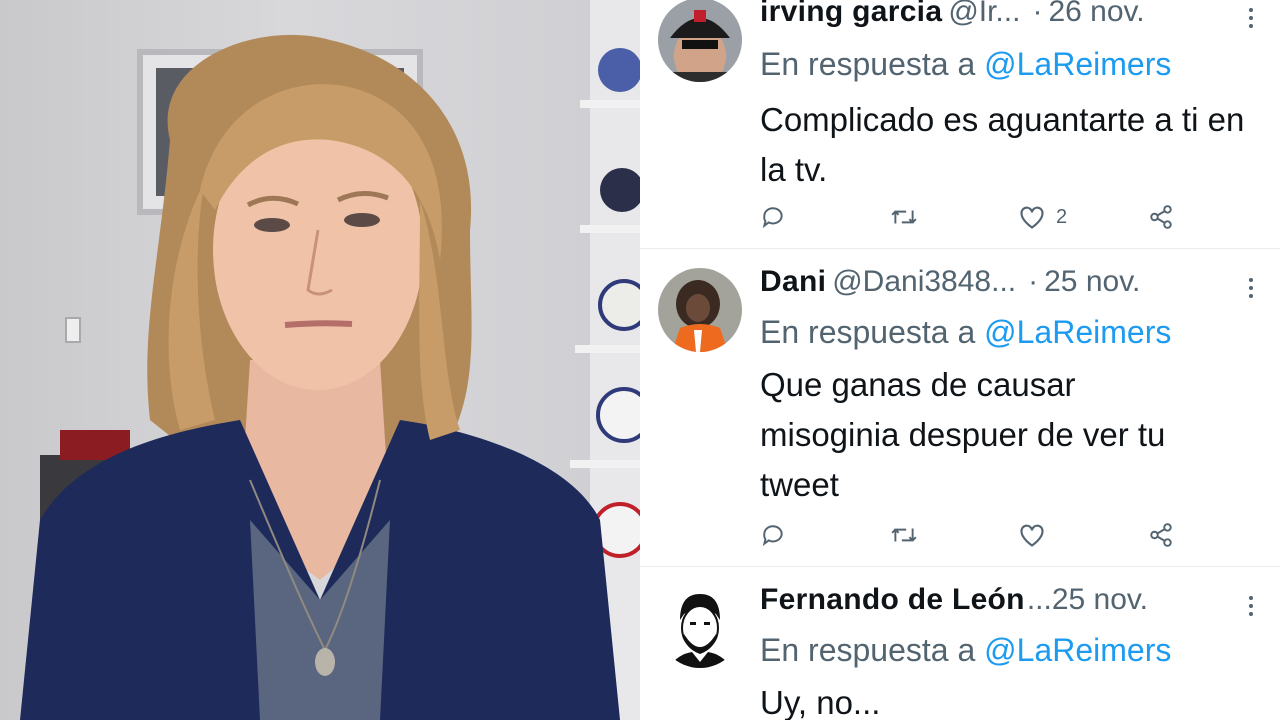 This screenshot has height=720, width=1280. Describe the element at coordinates (1002, 144) in the screenshot. I see `tweet-text: Complicado es aguantarte a ti en la tv.` at that location.